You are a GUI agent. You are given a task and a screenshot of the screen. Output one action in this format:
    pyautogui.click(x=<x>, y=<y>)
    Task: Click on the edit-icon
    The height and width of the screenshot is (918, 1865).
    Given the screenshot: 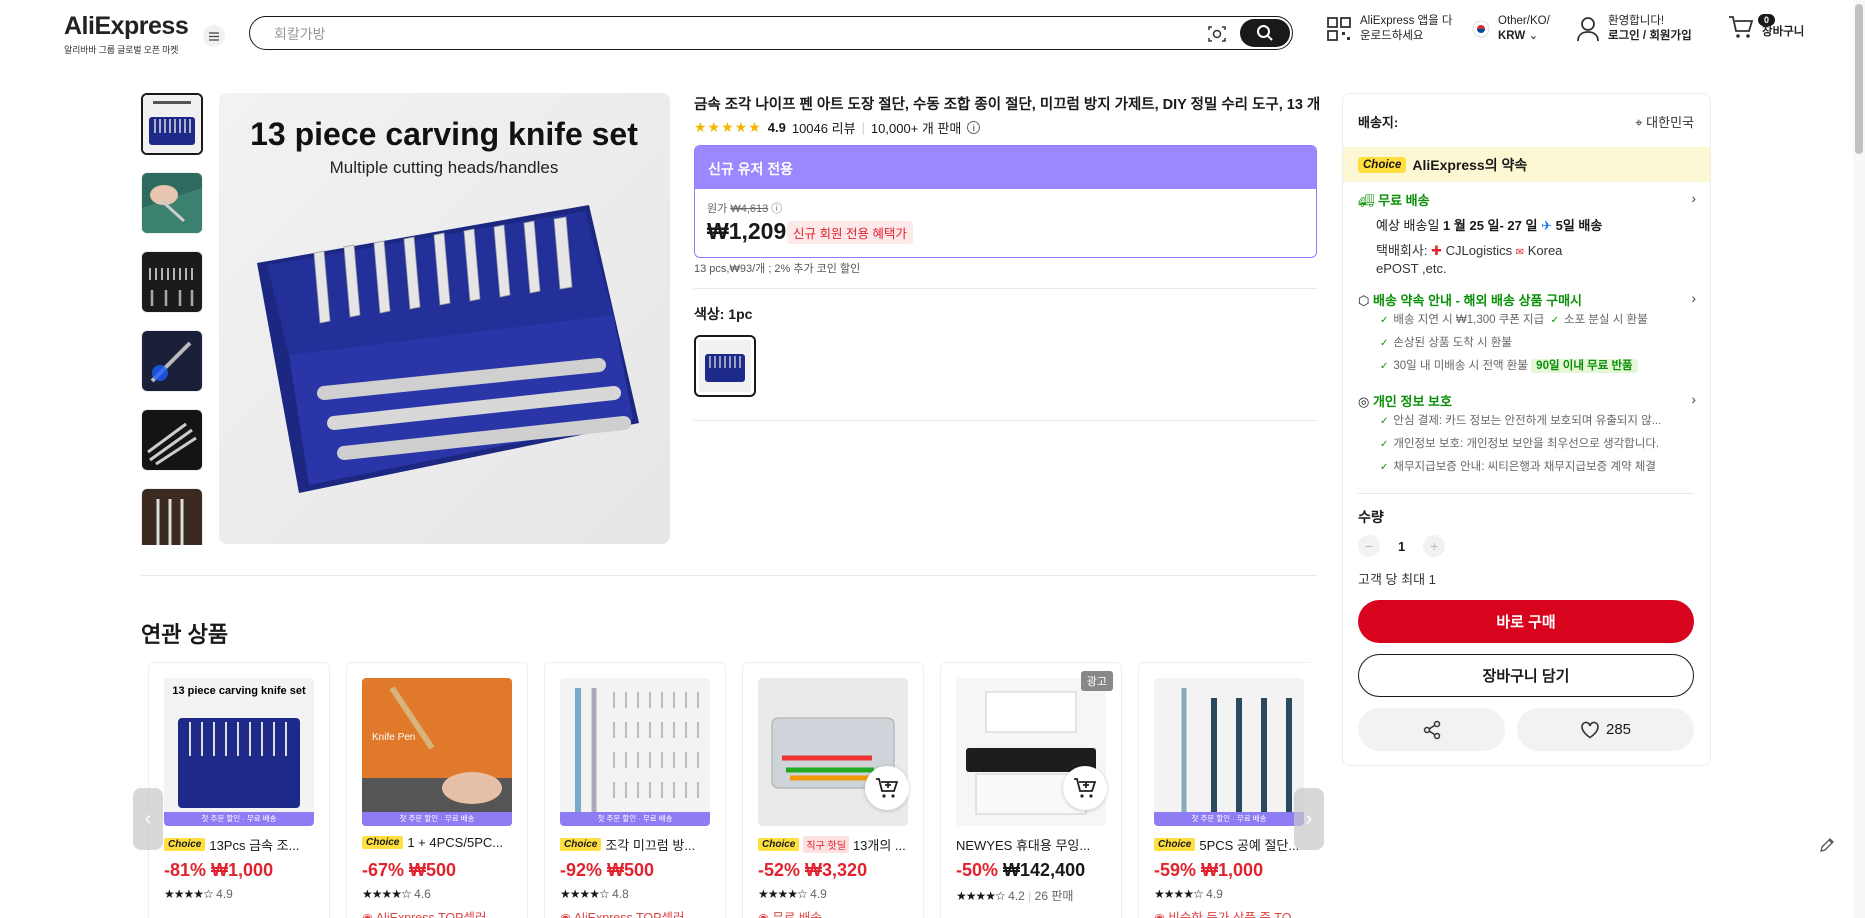 What is the action you would take?
    pyautogui.click(x=1827, y=845)
    